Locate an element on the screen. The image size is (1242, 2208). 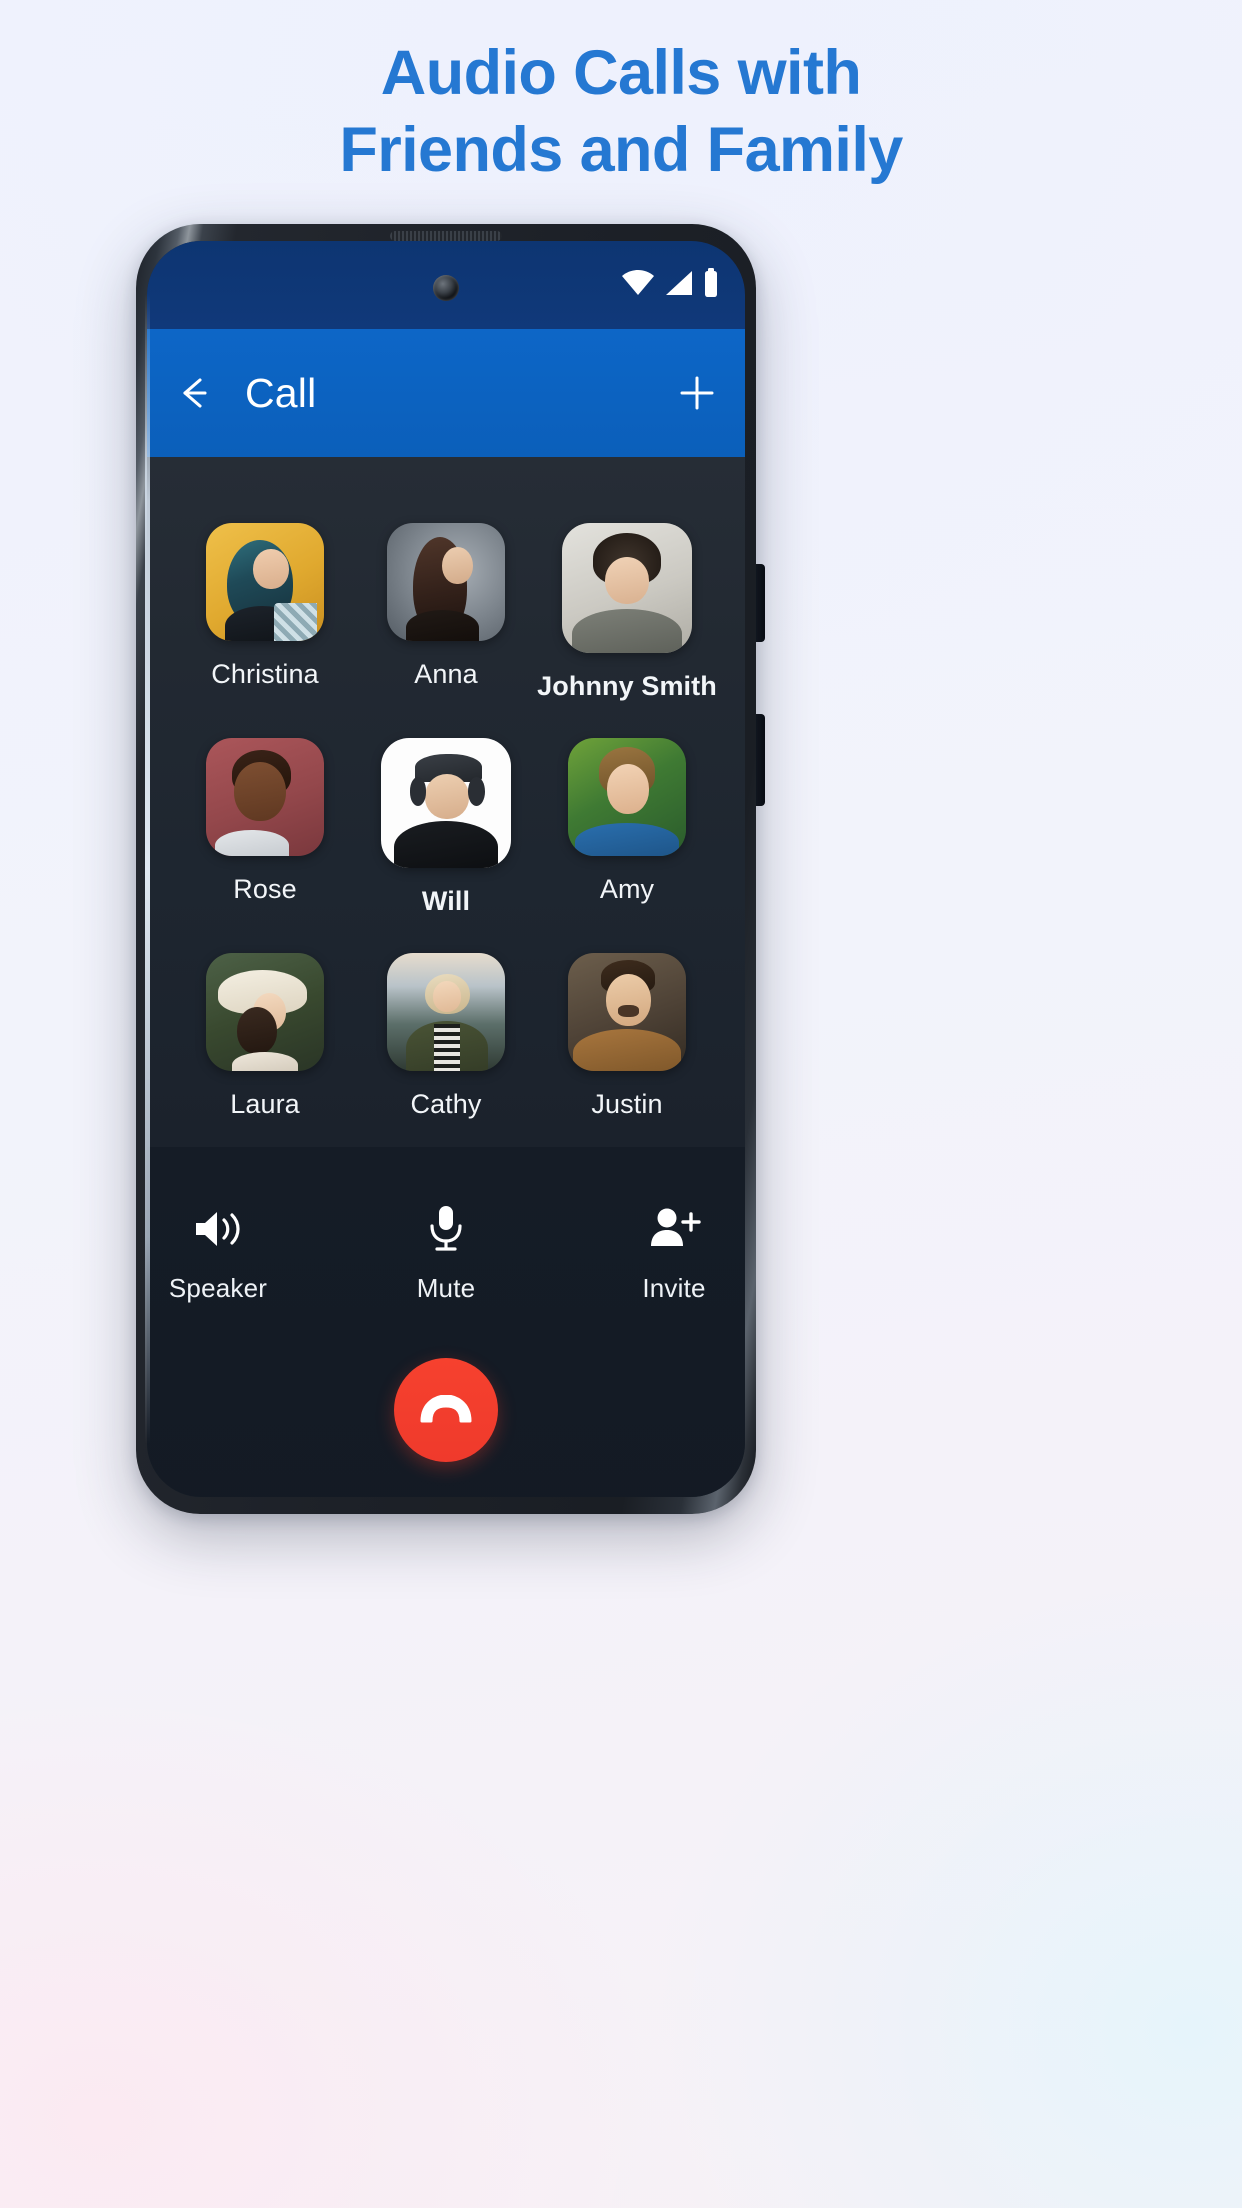
participant-row: Rose Will Amy is located at coordinates (446, 827).